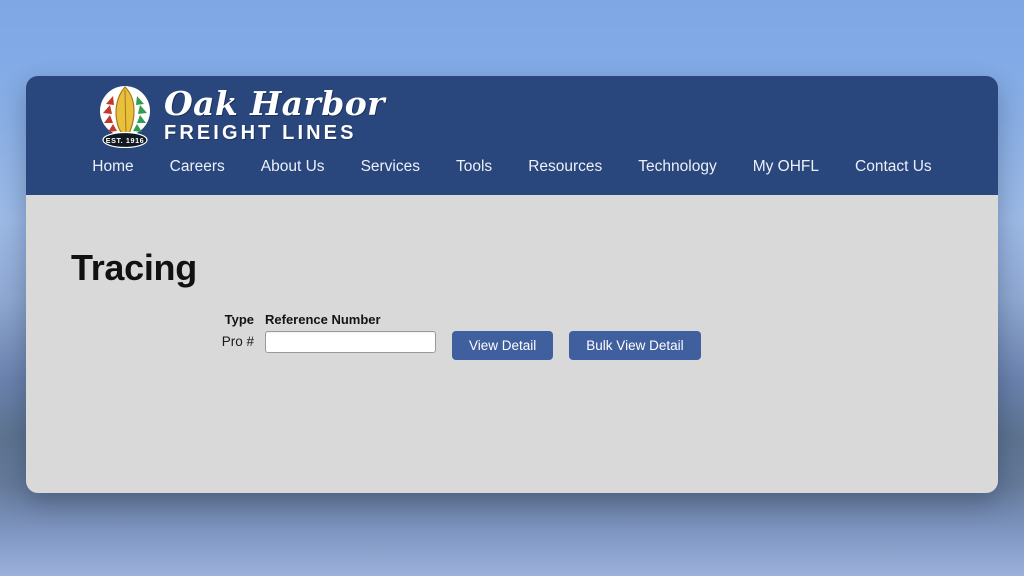 The height and width of the screenshot is (576, 1024). What do you see at coordinates (134, 268) in the screenshot?
I see `page-title: Tracing` at bounding box center [134, 268].